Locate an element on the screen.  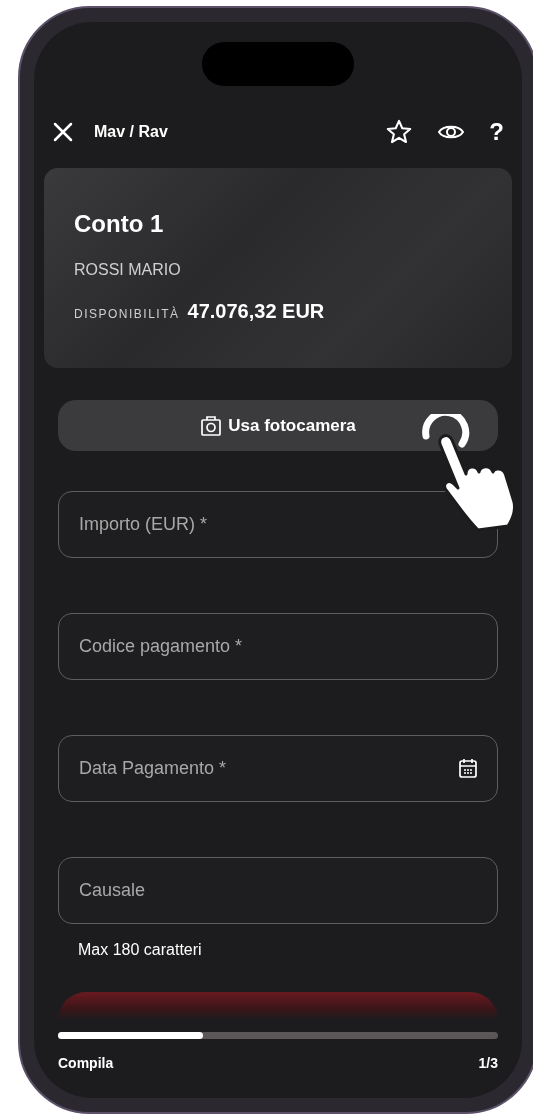
date-field: Data Pagamento * is located at coordinates (278, 768).